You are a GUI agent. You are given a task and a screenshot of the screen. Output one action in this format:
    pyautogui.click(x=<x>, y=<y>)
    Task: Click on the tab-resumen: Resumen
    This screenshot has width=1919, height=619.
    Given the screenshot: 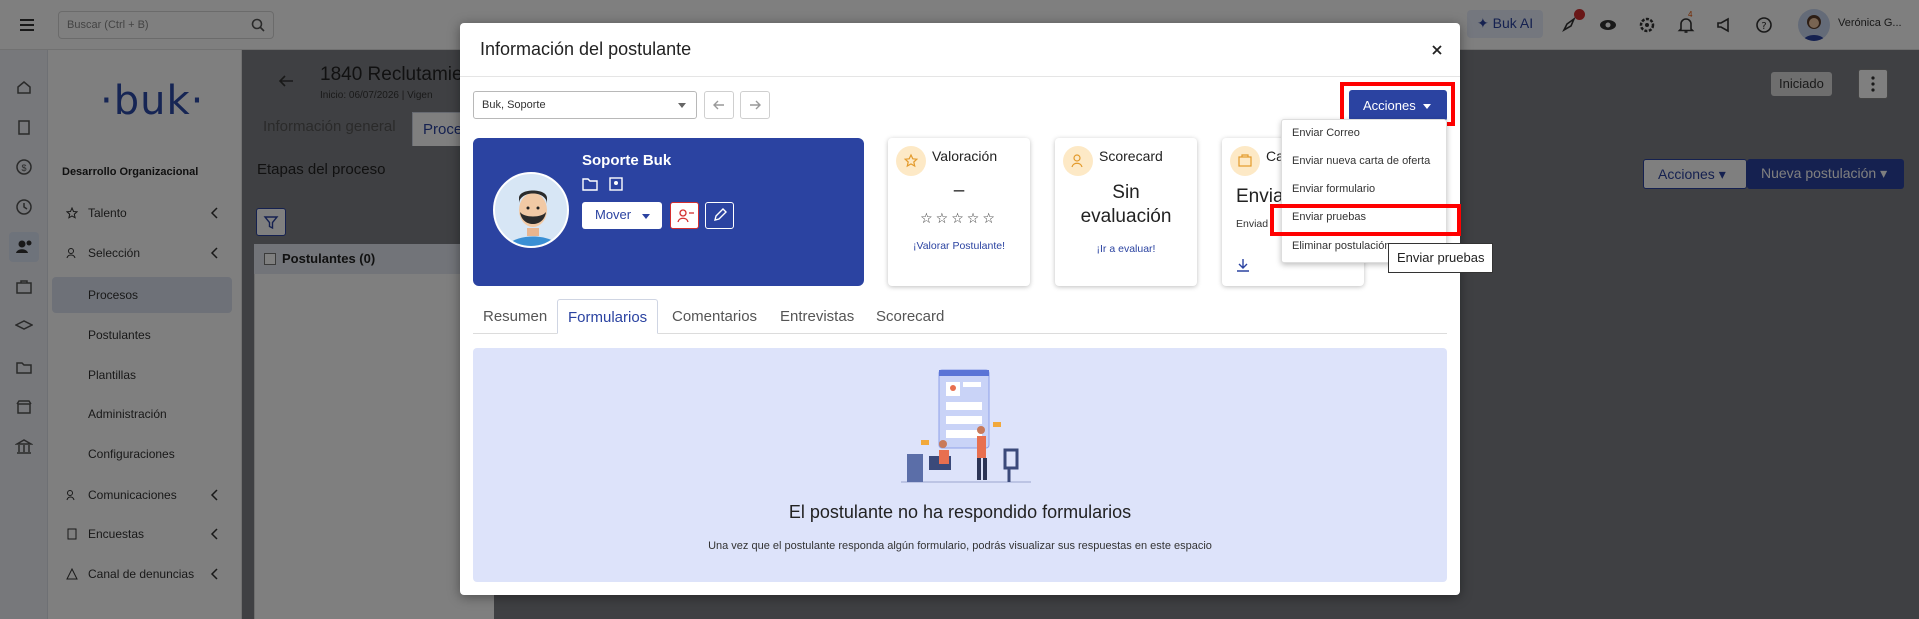 What is the action you would take?
    pyautogui.click(x=515, y=316)
    